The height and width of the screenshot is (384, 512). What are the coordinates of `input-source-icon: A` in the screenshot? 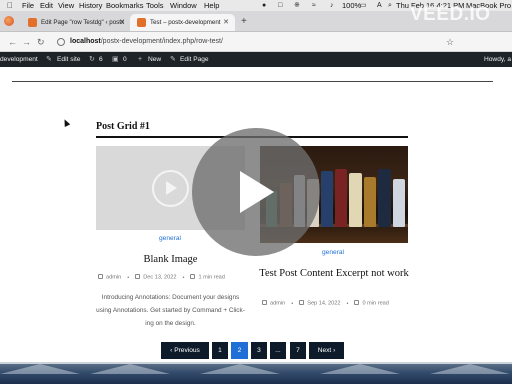 It's located at (379, 5).